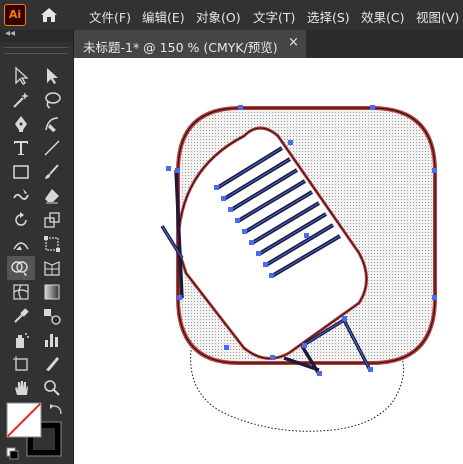 This screenshot has width=463, height=464. What do you see at coordinates (21, 387) in the screenshot?
I see `hand-tool-icon` at bounding box center [21, 387].